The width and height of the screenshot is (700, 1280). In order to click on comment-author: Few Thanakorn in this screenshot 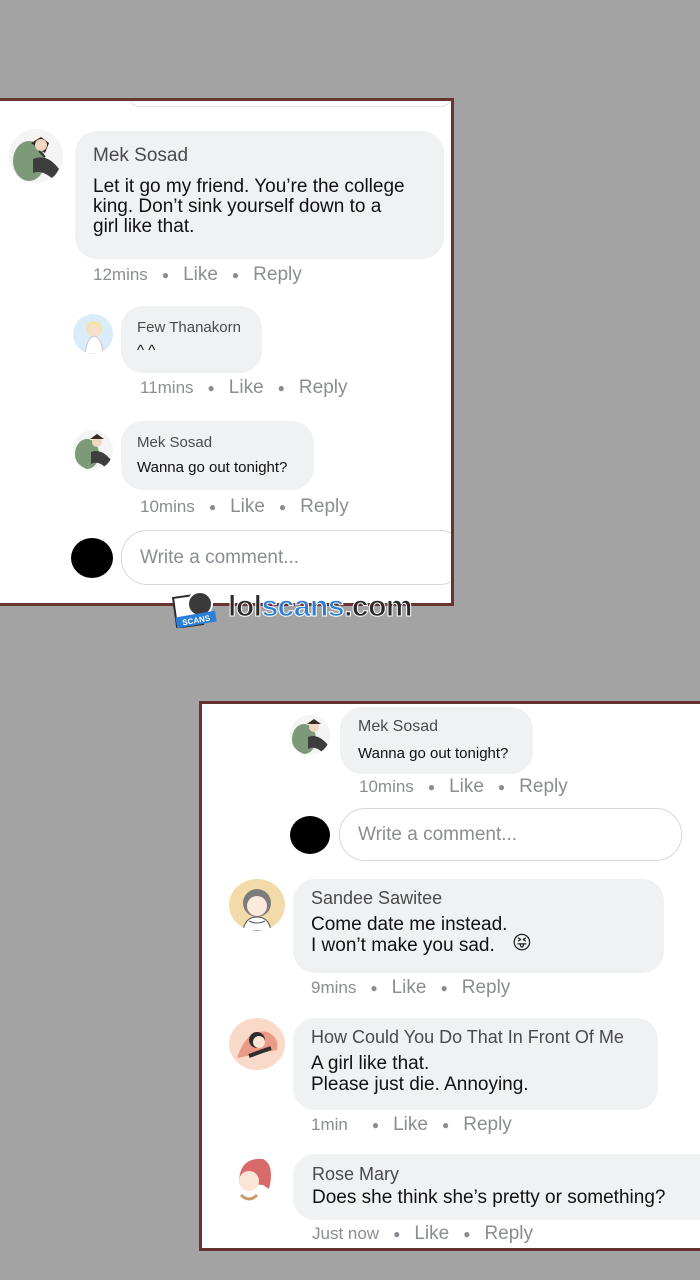, I will do `click(189, 327)`.